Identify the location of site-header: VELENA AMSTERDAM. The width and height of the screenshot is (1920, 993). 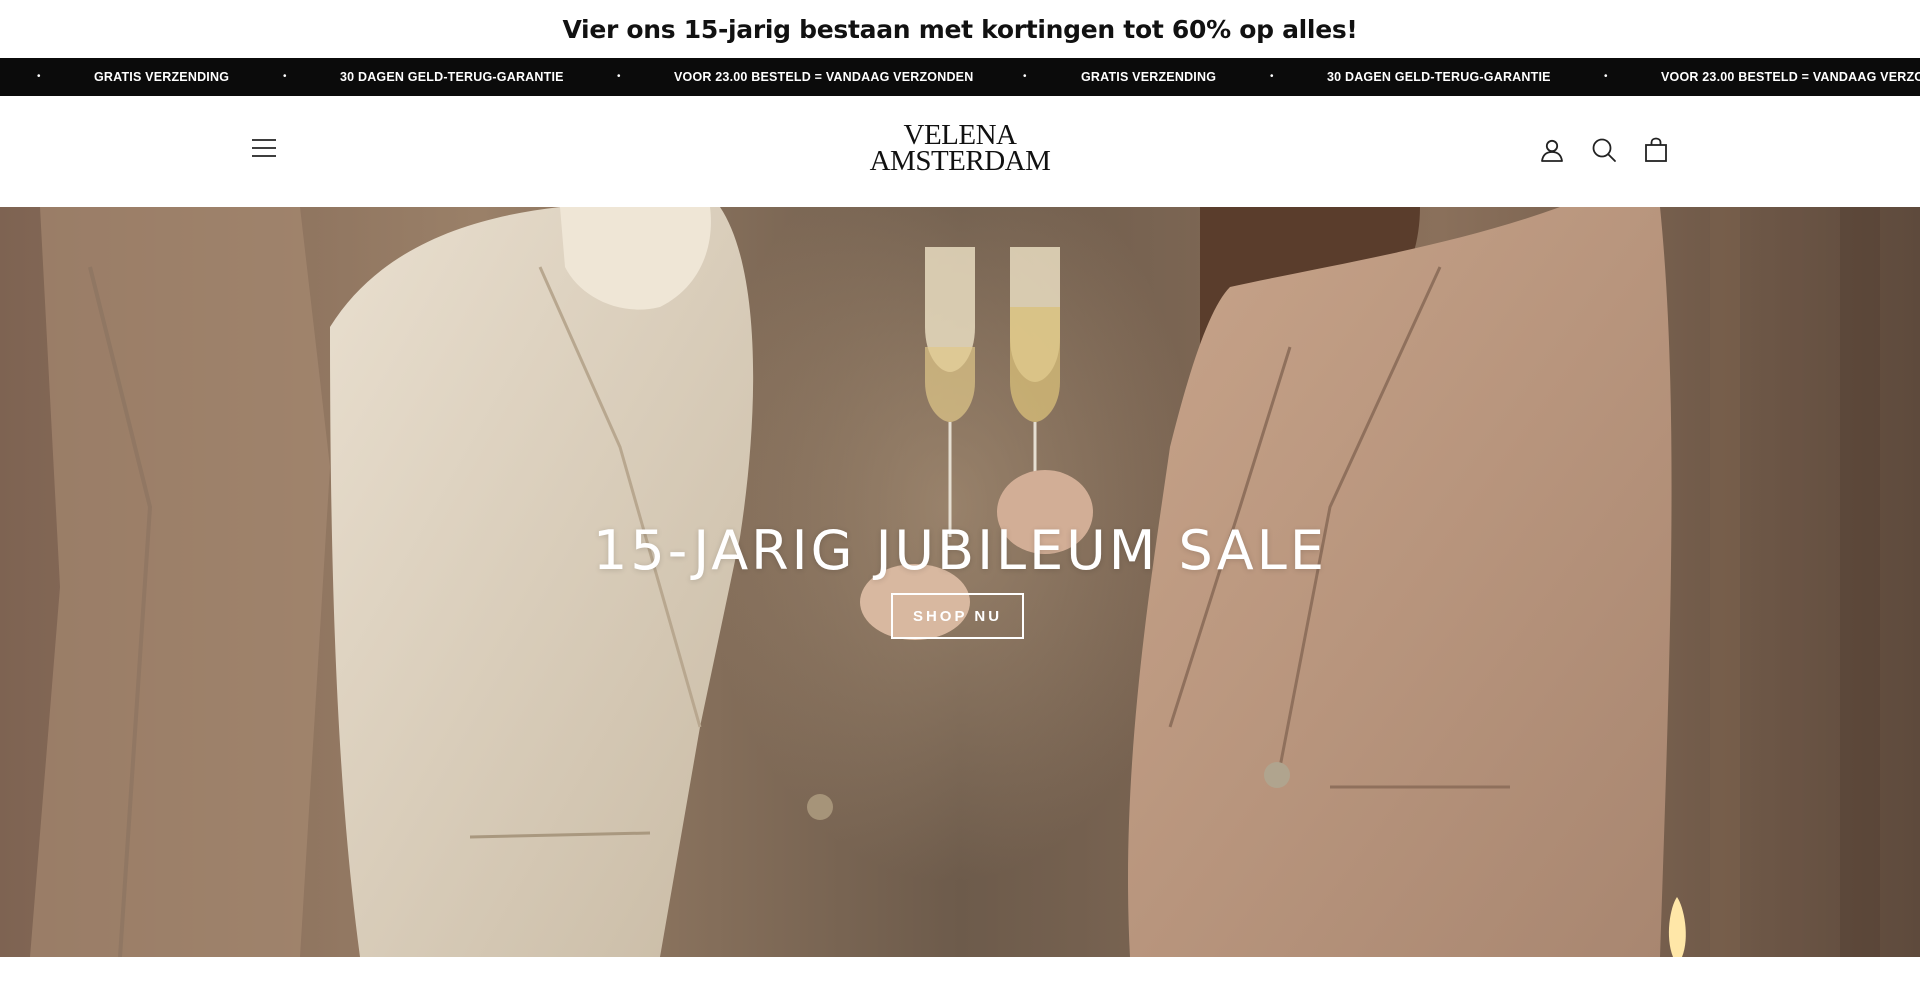
(960, 151).